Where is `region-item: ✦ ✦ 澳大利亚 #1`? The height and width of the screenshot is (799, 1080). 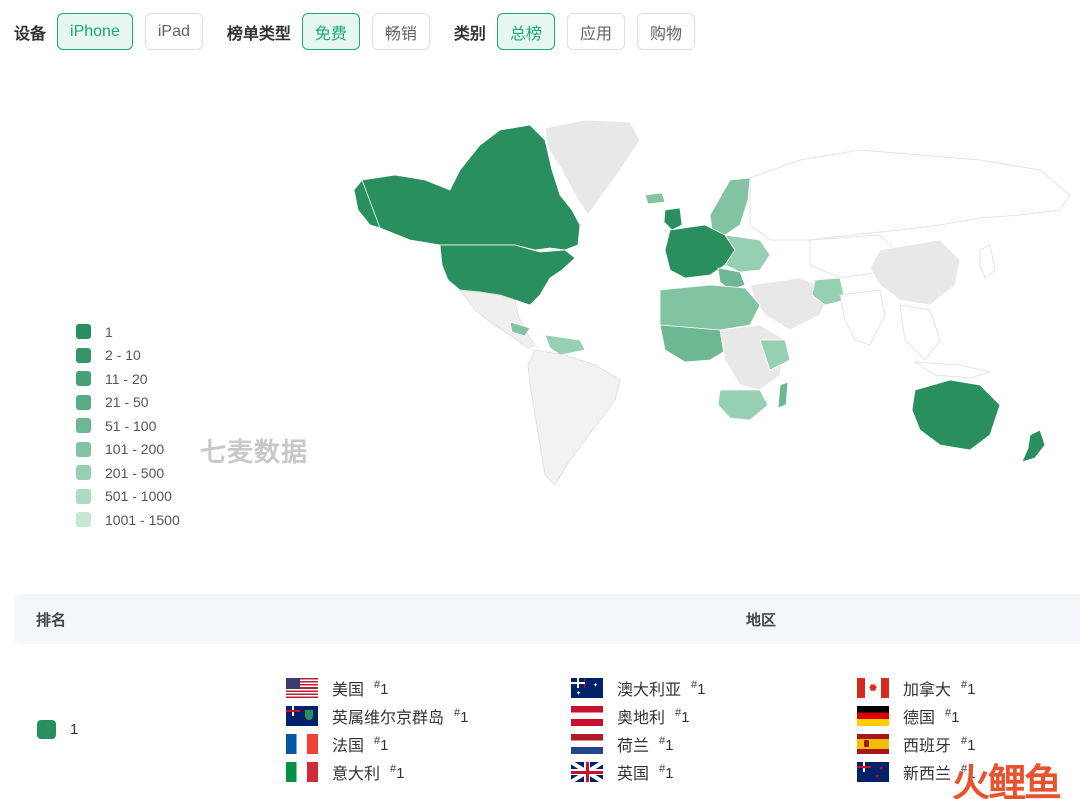
region-item: ✦ ✦ 澳大利亚 #1 is located at coordinates (638, 688).